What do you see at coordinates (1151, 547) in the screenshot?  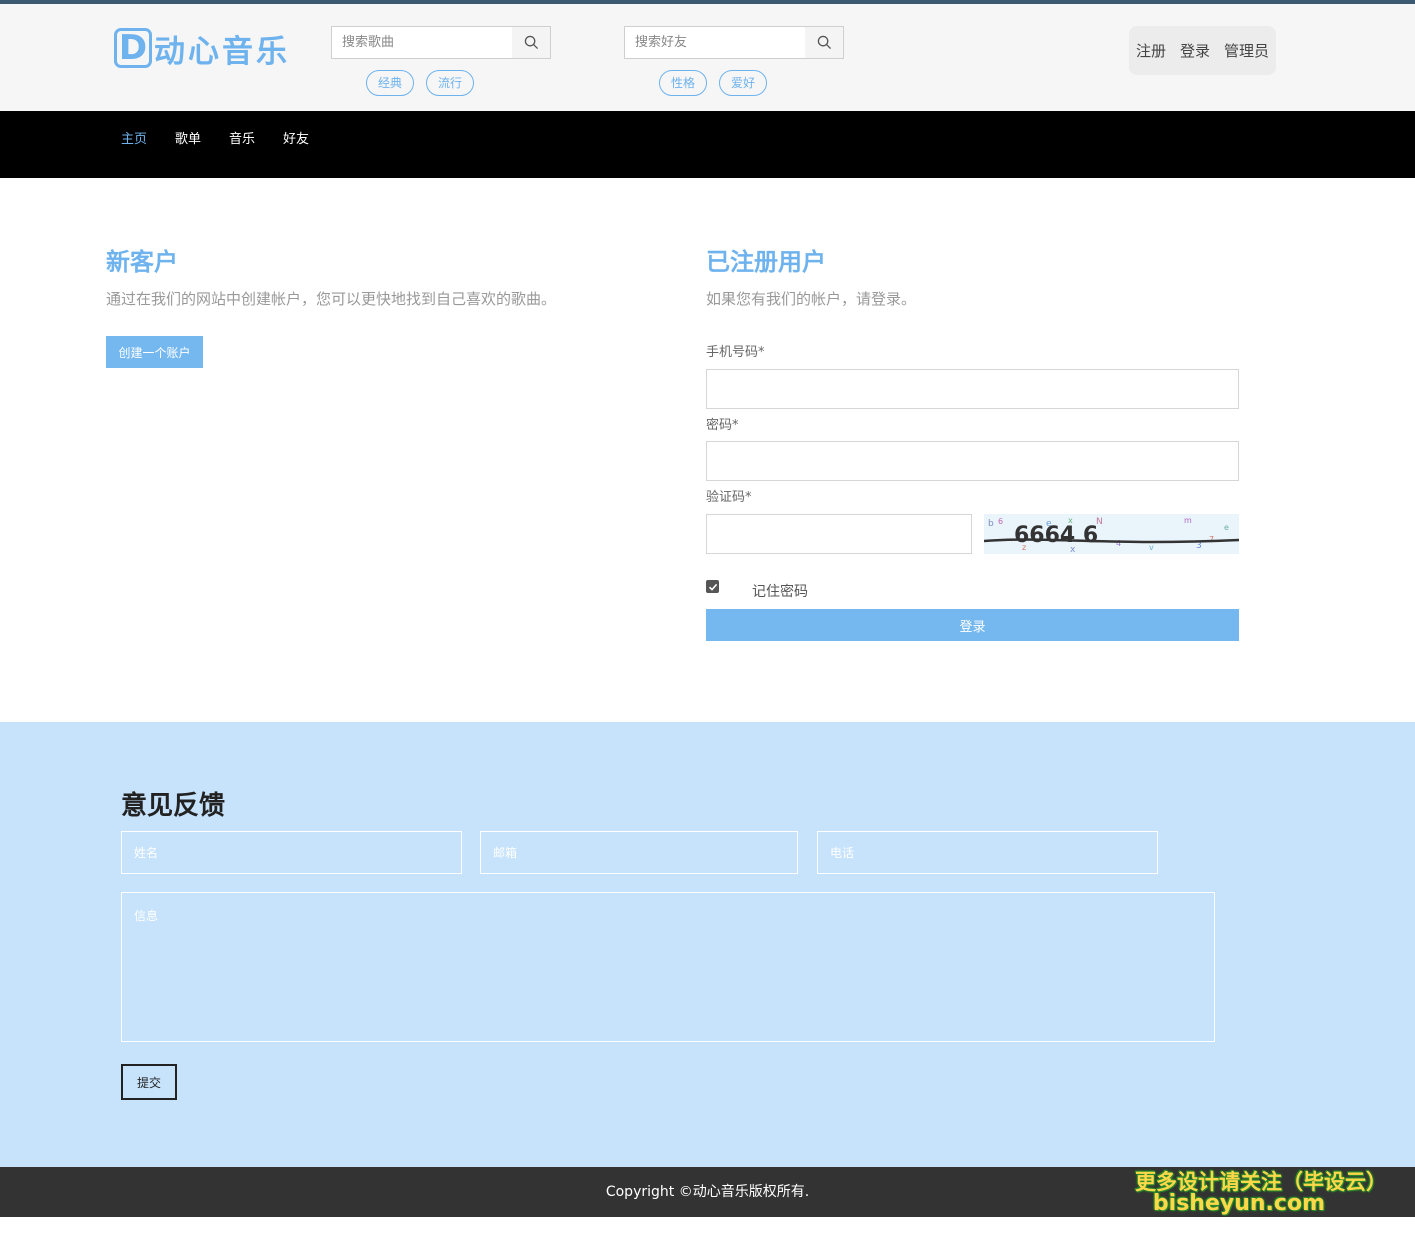 I see `svg-text: v` at bounding box center [1151, 547].